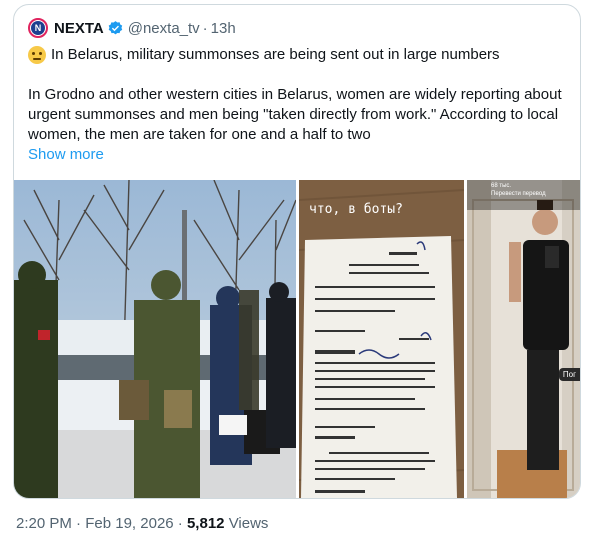 This screenshot has width=591, height=541. I want to click on nexta-logo-icon: N, so click(38, 28).